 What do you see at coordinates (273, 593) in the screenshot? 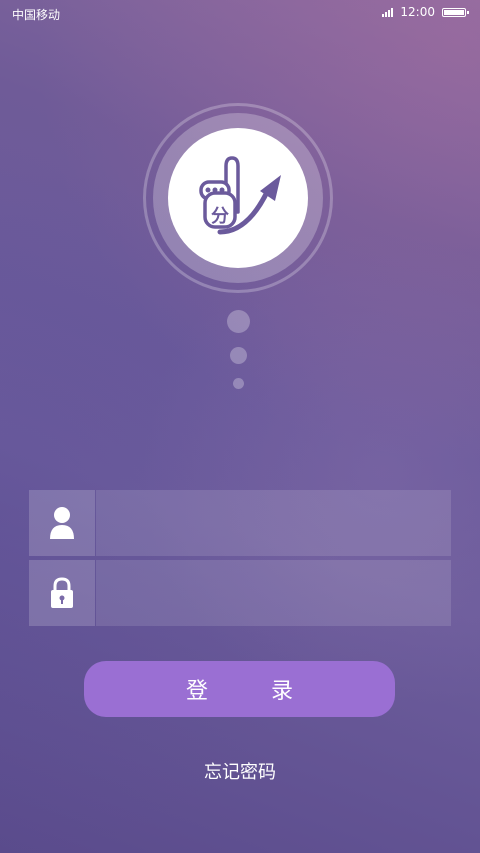
I see `password-input` at bounding box center [273, 593].